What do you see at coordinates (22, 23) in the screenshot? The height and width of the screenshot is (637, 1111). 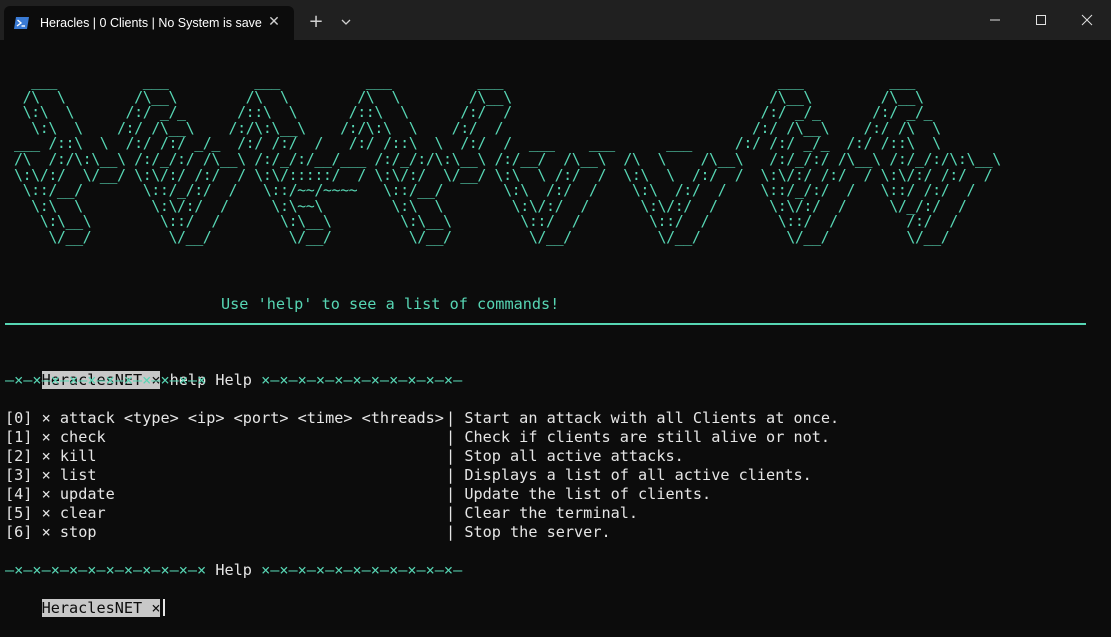 I see `powershell-icon` at bounding box center [22, 23].